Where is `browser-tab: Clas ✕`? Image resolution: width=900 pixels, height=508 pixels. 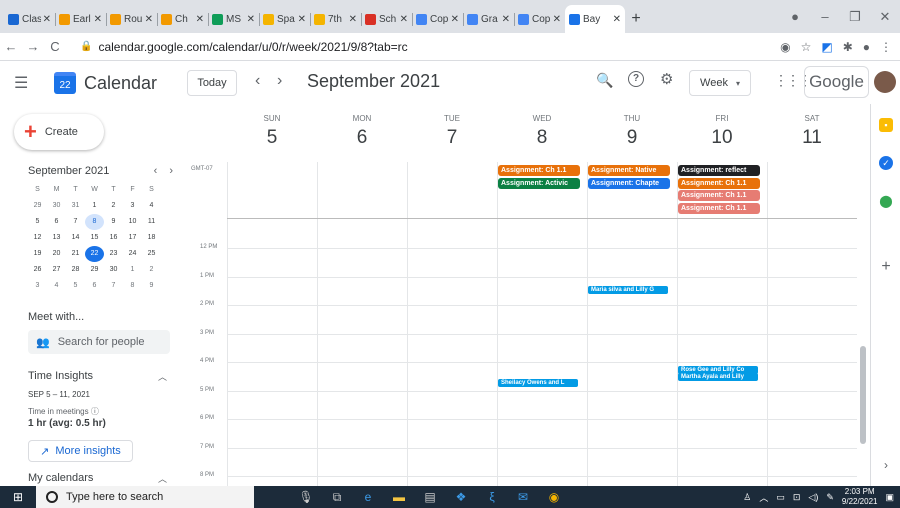
browser-tab: Clas ✕ is located at coordinates (29, 19).